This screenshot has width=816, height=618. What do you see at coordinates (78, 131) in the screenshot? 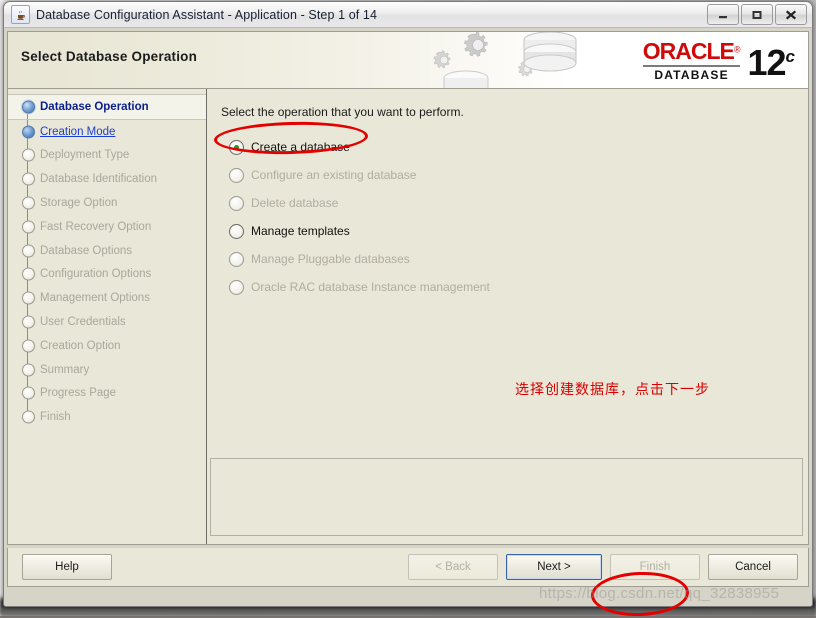
I see `sidebar-step-label: Creation Mode` at bounding box center [78, 131].